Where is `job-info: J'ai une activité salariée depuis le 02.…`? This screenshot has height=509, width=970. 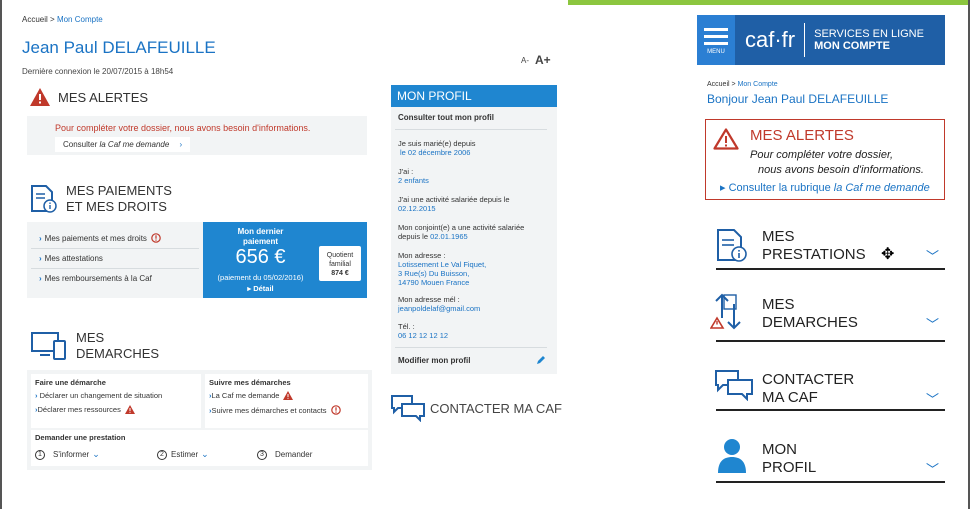
job-info: J'ai une activité salariée depuis le 02.… is located at coordinates (454, 204).